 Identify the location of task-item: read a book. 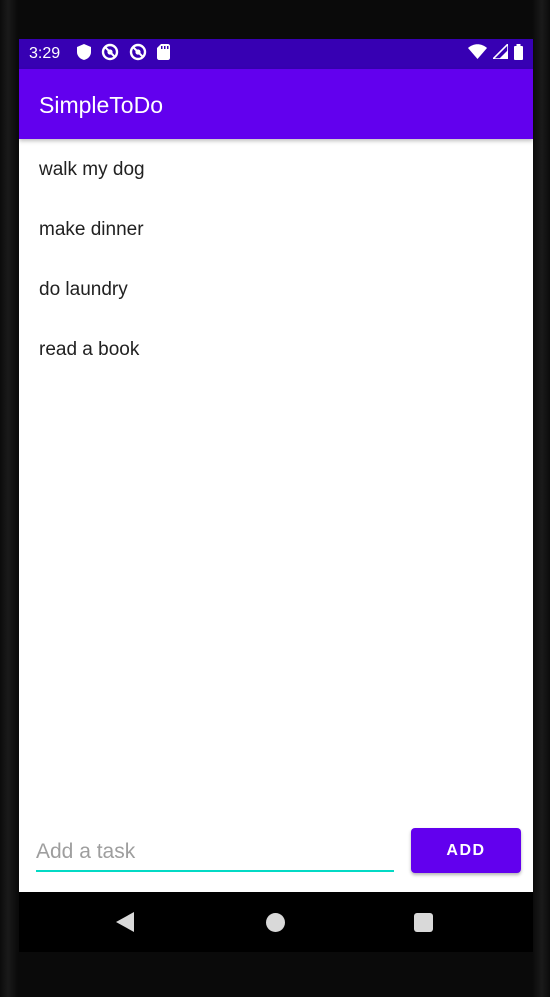
(276, 350).